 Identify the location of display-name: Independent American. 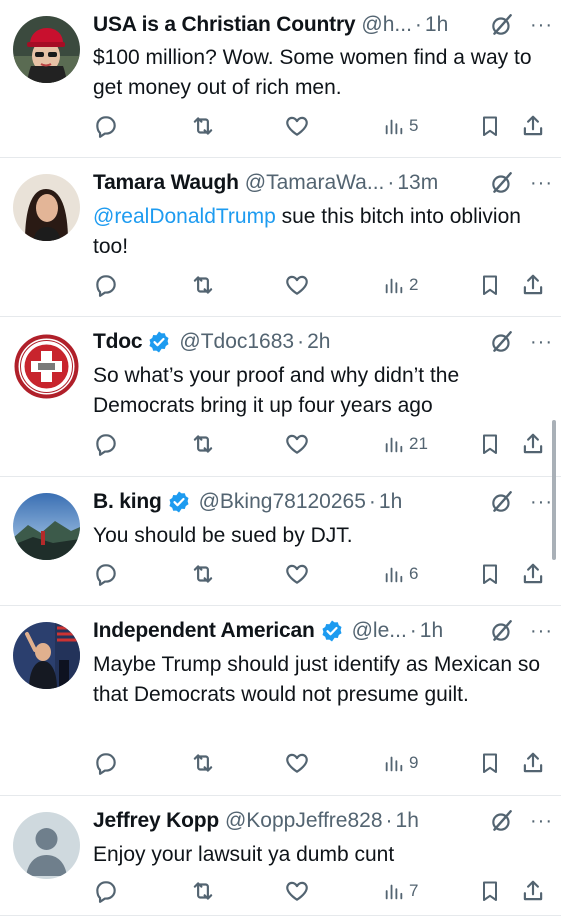
(204, 631).